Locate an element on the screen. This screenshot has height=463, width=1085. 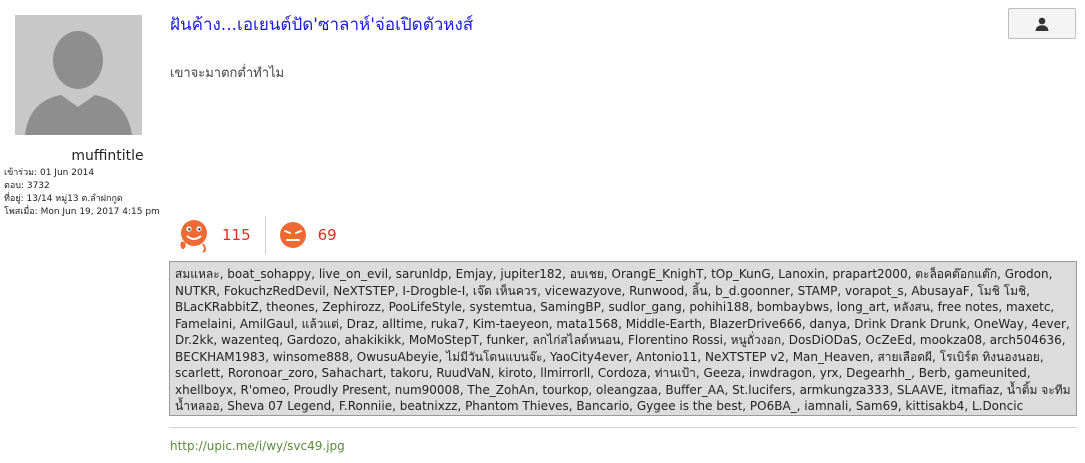
reaction-divider is located at coordinates (265, 235).